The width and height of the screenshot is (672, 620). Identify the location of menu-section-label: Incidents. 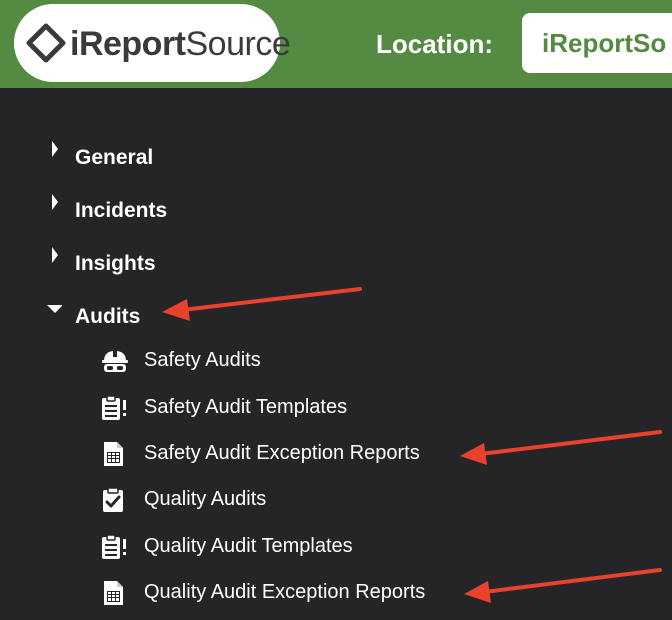
(121, 210).